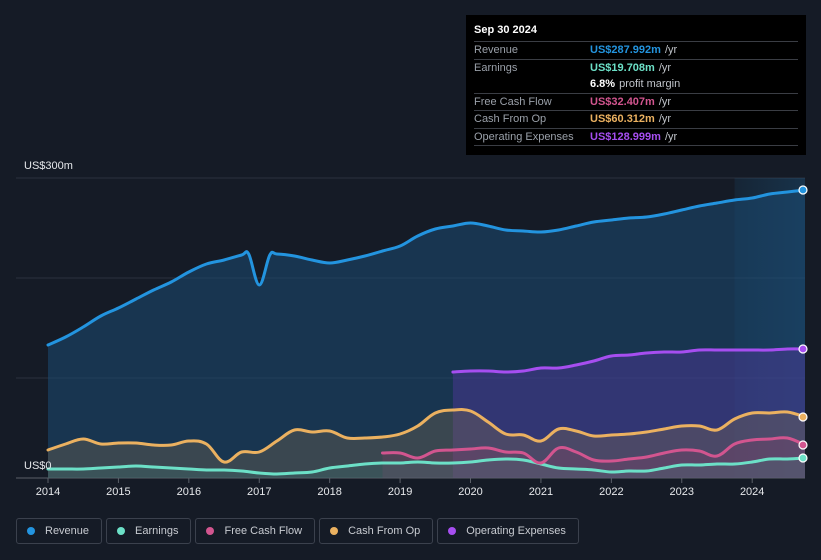 This screenshot has height=560, width=821. I want to click on x-tick-label: 2017, so click(259, 492).